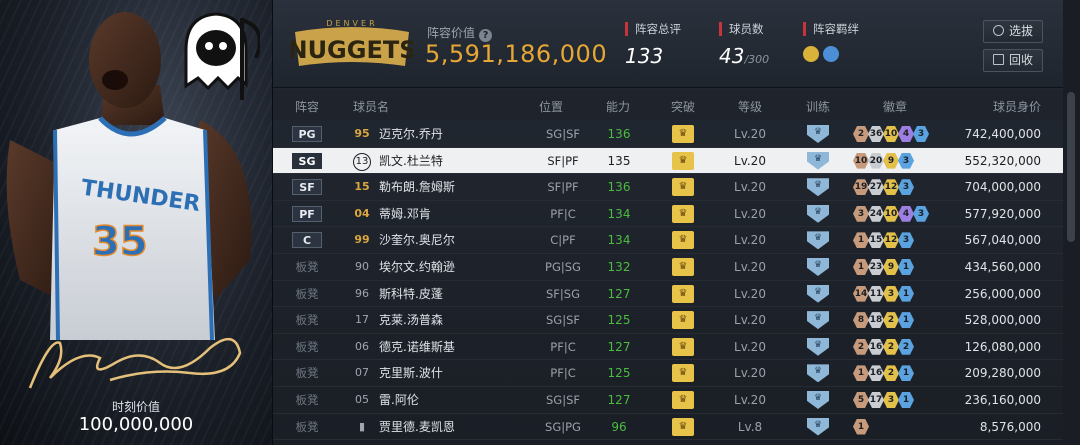 This screenshot has width=1080, height=445. I want to click on table-row: 板凳06德克.诺维斯基PF|C127Lv.2021622126,080,000, so click(668, 347).